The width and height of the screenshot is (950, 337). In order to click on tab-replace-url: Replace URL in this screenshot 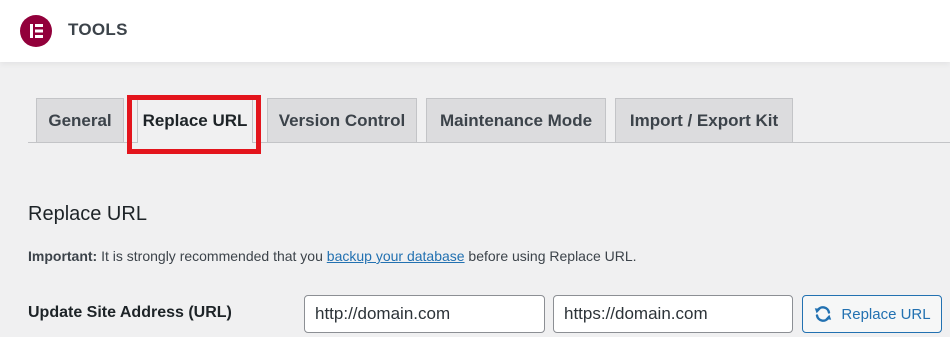, I will do `click(195, 120)`.